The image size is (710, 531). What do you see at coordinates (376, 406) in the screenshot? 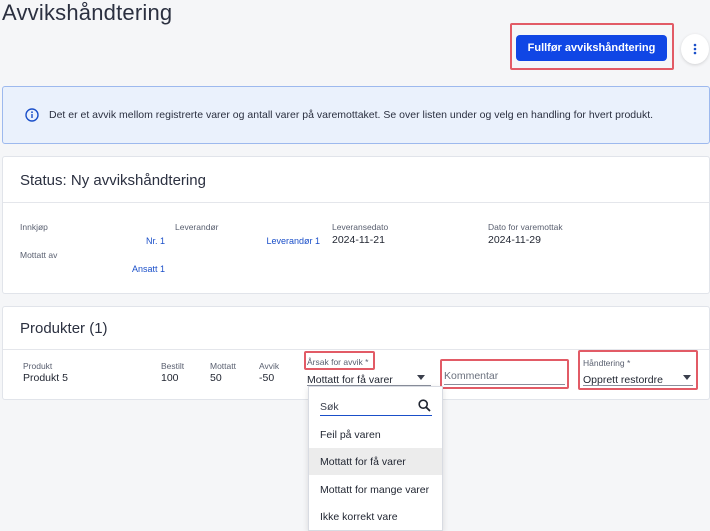
I see `dropdown-search: Søk` at bounding box center [376, 406].